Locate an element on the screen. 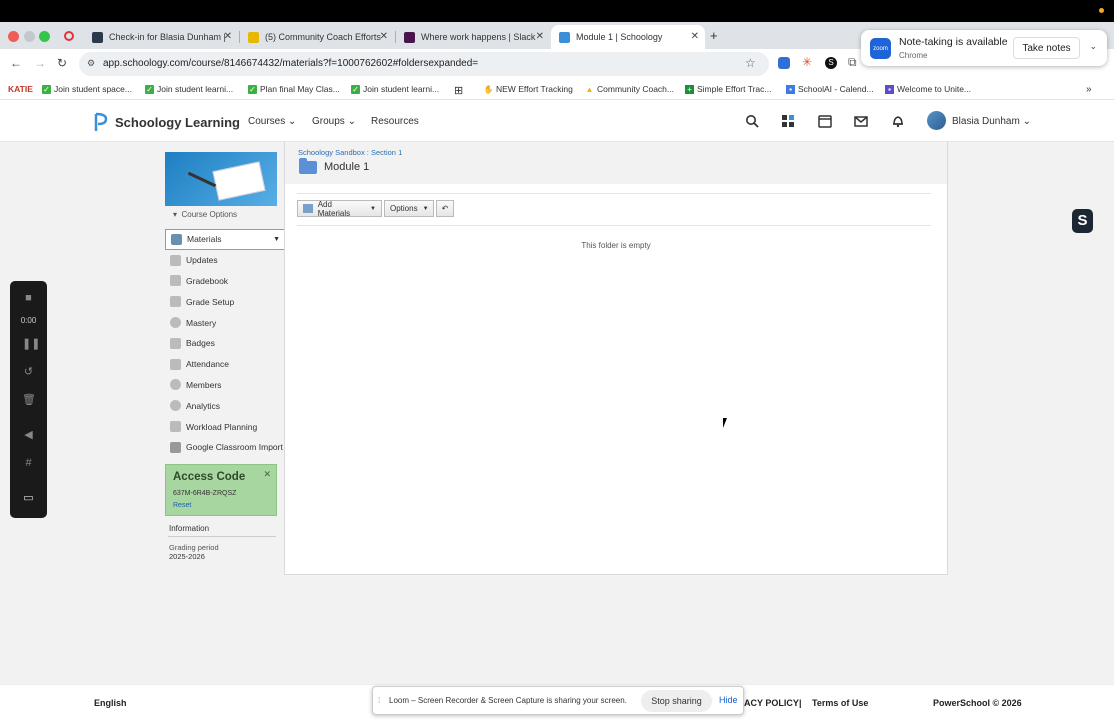 Image resolution: width=1114 pixels, height=720 pixels. more-bookmarks-icon: » is located at coordinates (1089, 89).